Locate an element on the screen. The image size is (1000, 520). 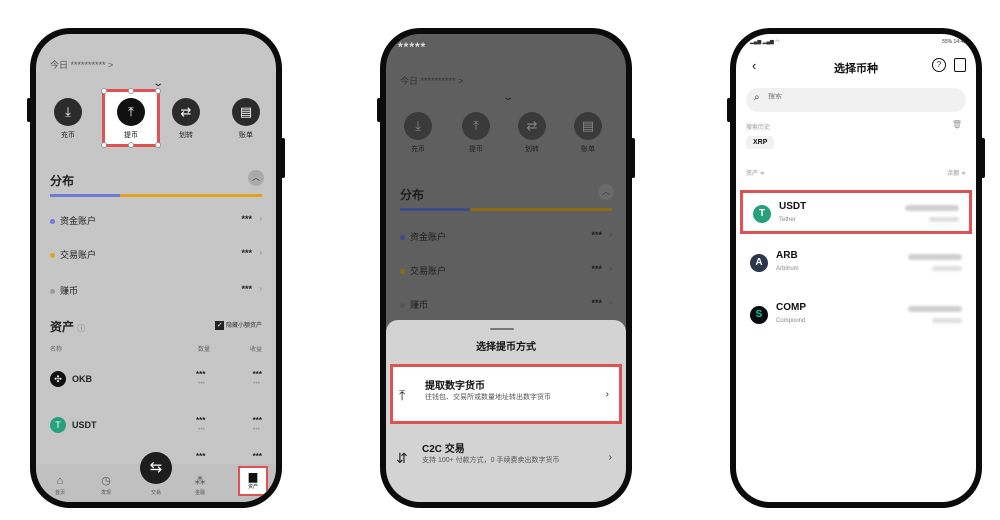
coin-qty-sub: *** is located at coordinates (202, 385).